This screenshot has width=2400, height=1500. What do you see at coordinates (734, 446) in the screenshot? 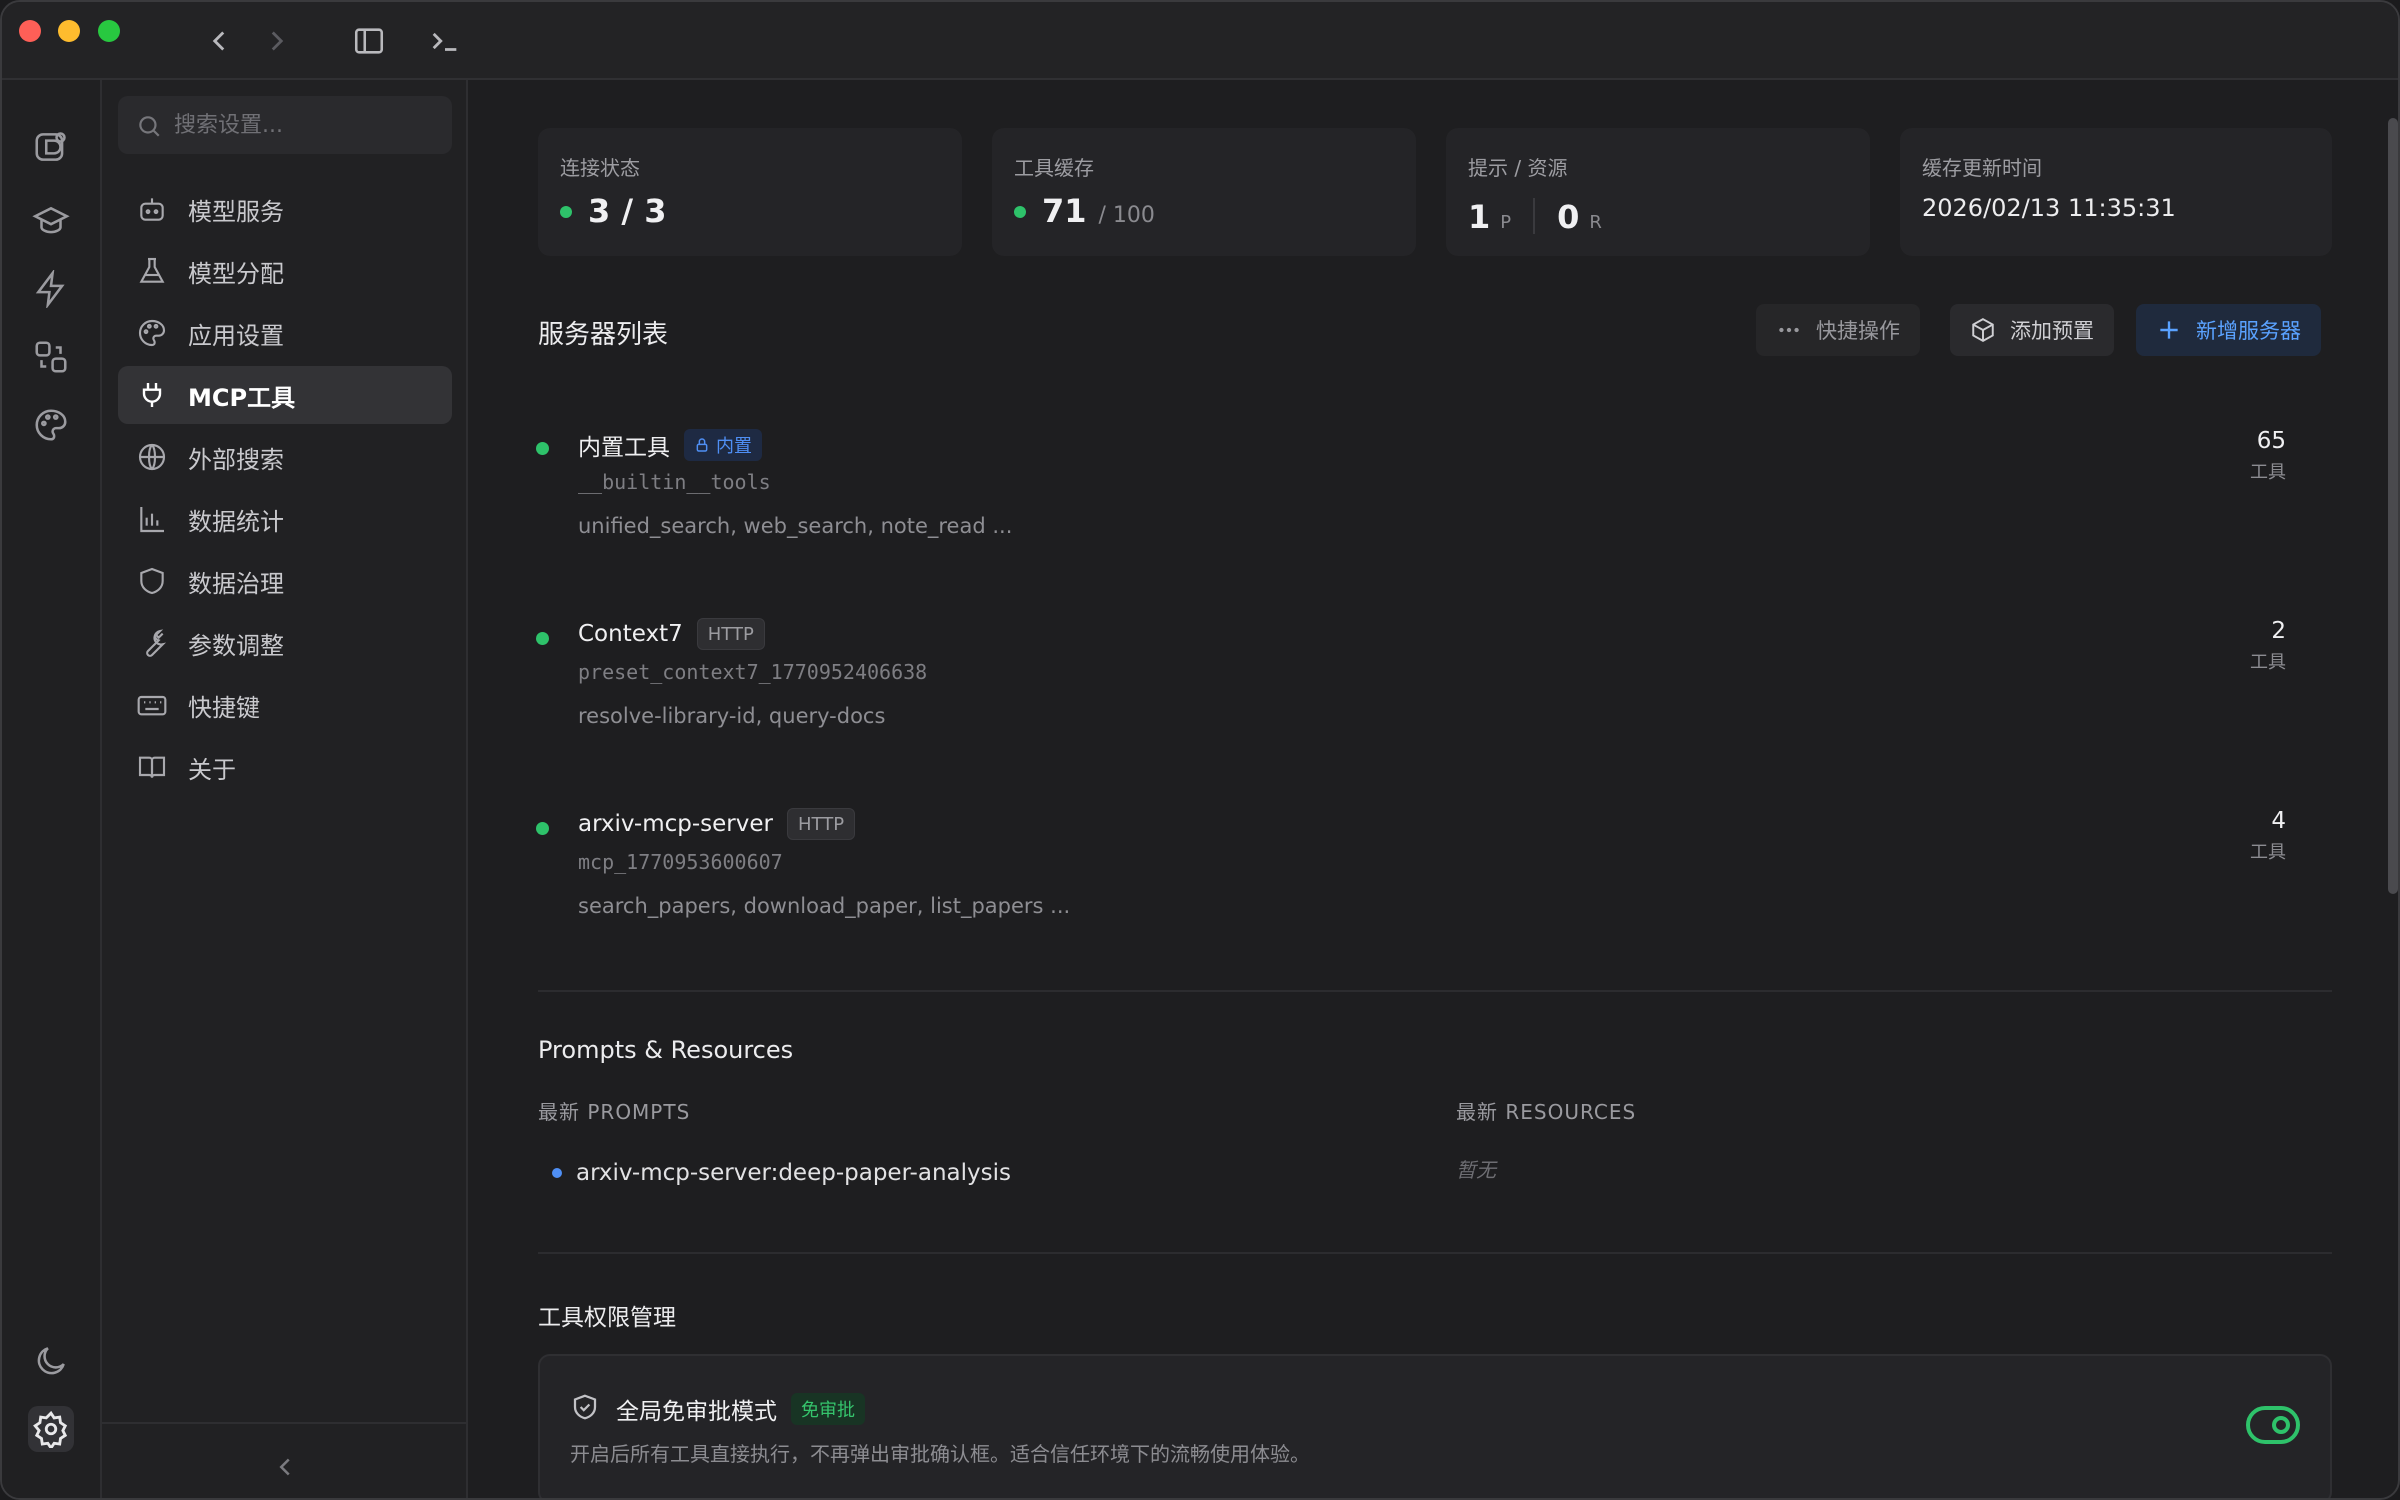
I see `badge-label: 内置` at bounding box center [734, 446].